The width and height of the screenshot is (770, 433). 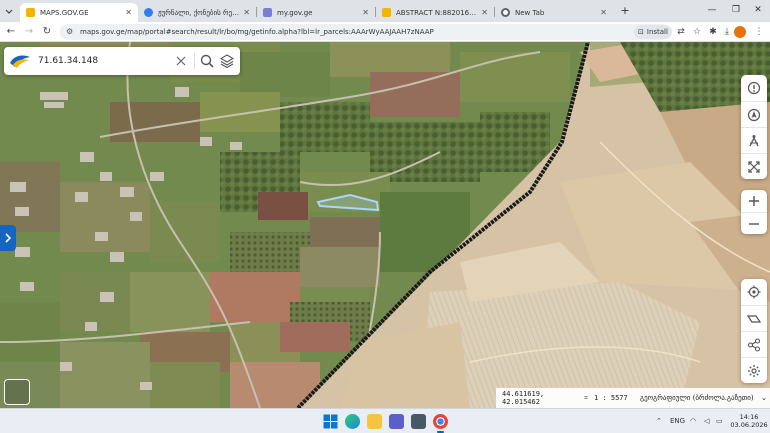 I want to click on calculator-app-icon, so click(x=418, y=421).